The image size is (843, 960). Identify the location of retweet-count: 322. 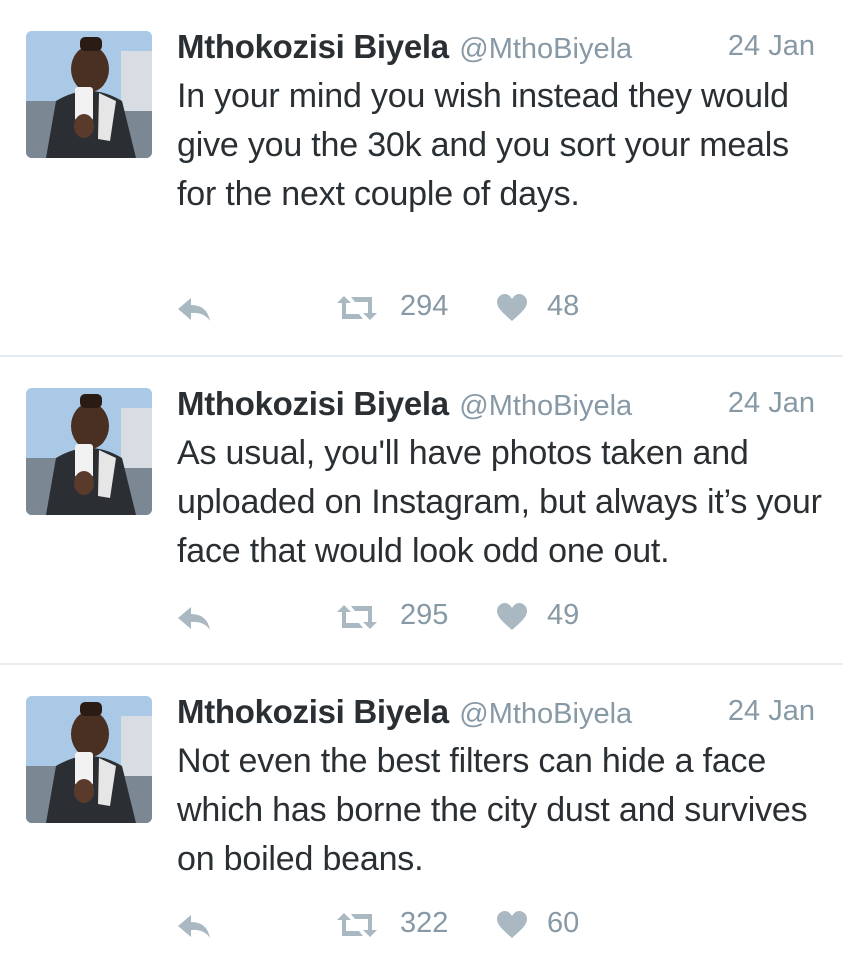
(424, 923).